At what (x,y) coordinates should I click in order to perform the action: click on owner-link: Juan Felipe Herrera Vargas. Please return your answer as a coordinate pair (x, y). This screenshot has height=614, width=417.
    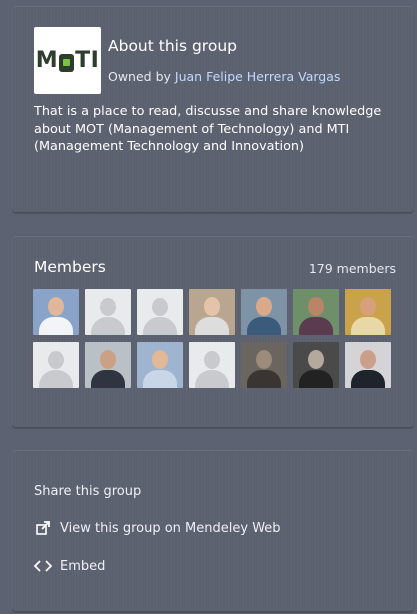
    Looking at the image, I should click on (258, 76).